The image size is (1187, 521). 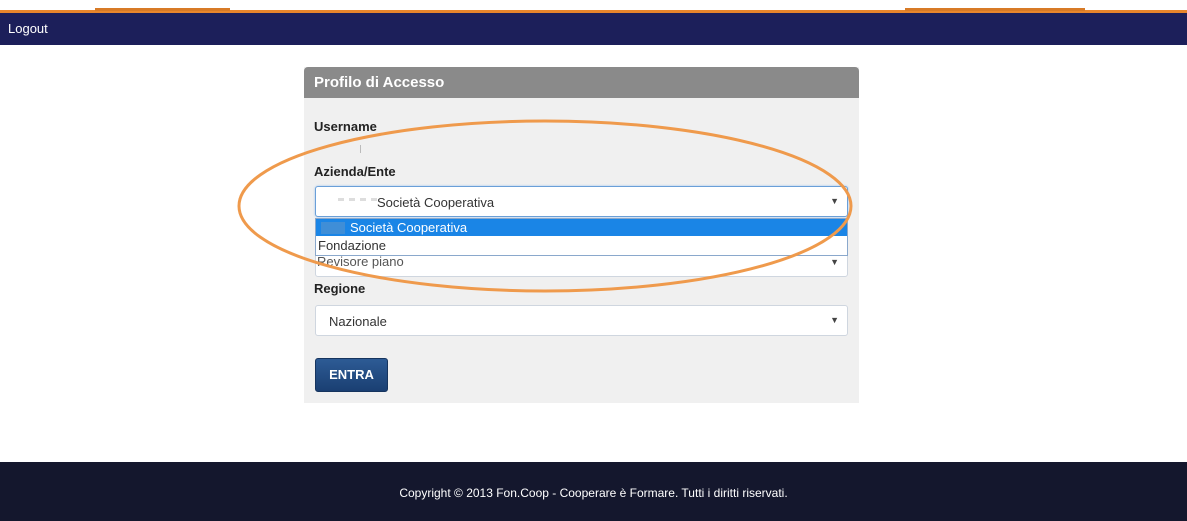 I want to click on username-value, so click(x=360, y=149).